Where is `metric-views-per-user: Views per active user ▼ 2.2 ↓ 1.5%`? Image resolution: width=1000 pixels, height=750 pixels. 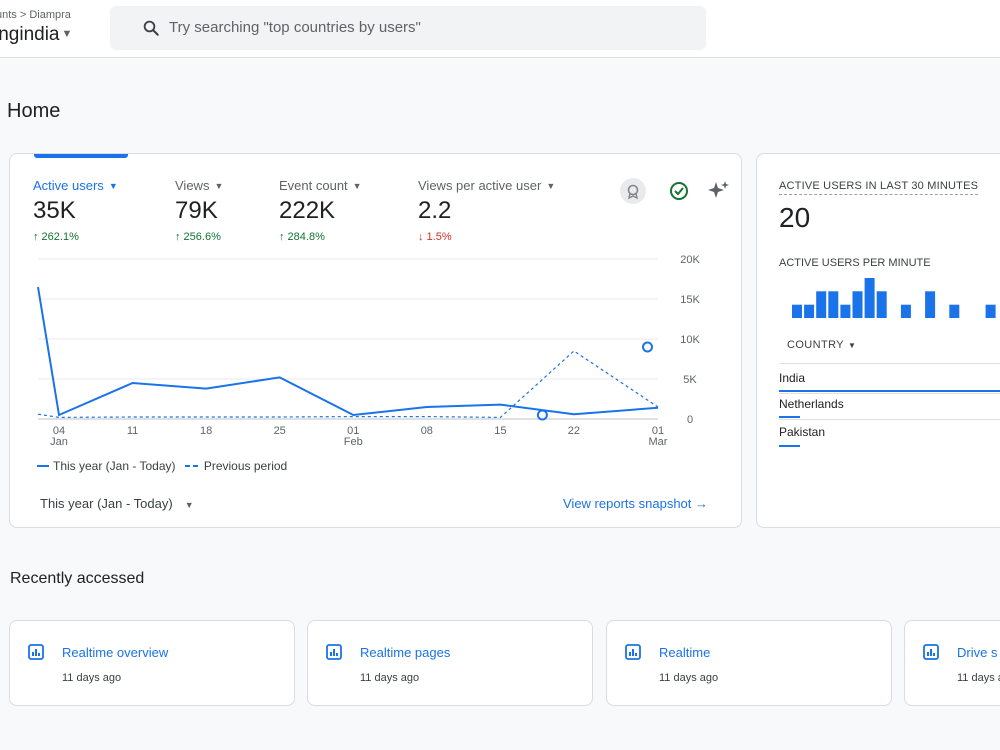
metric-views-per-user: Views per active user ▼ 2.2 ↓ 1.5% is located at coordinates (486, 210).